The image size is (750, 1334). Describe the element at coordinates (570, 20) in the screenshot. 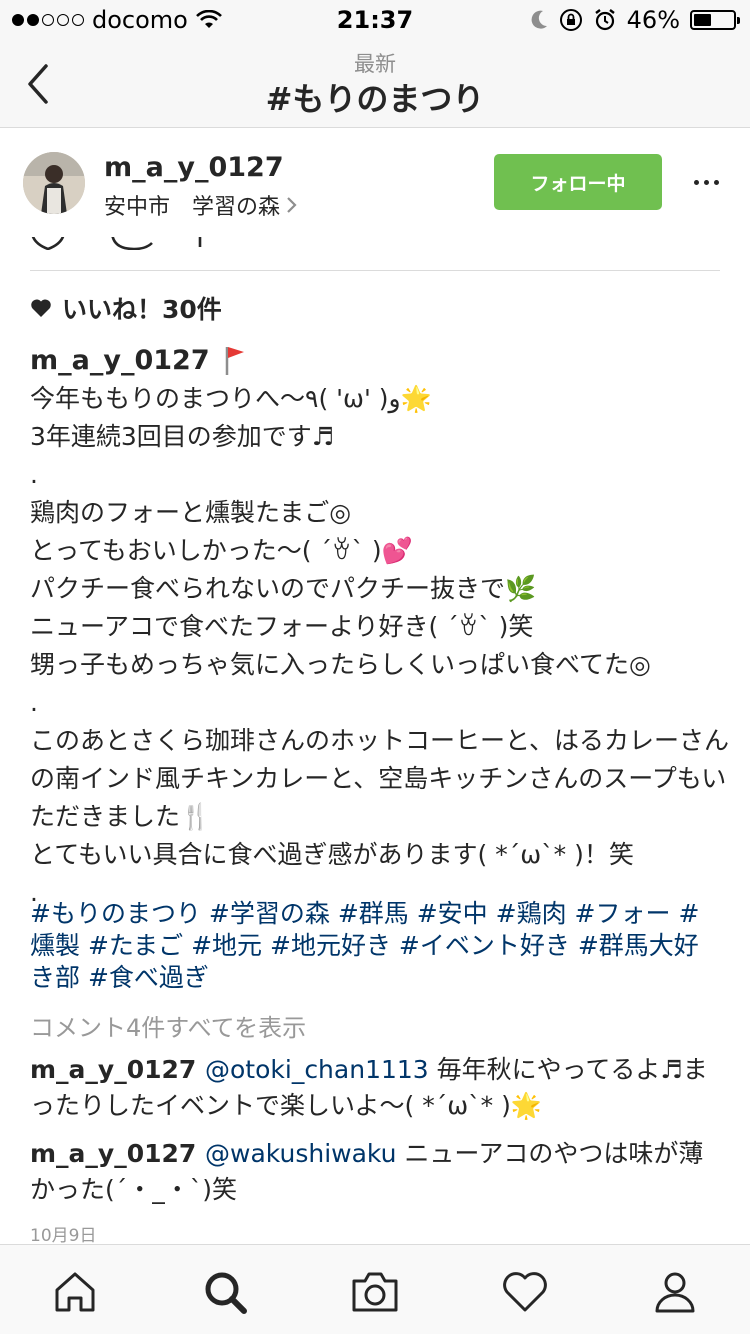

I see `rotation-lock-icon` at that location.